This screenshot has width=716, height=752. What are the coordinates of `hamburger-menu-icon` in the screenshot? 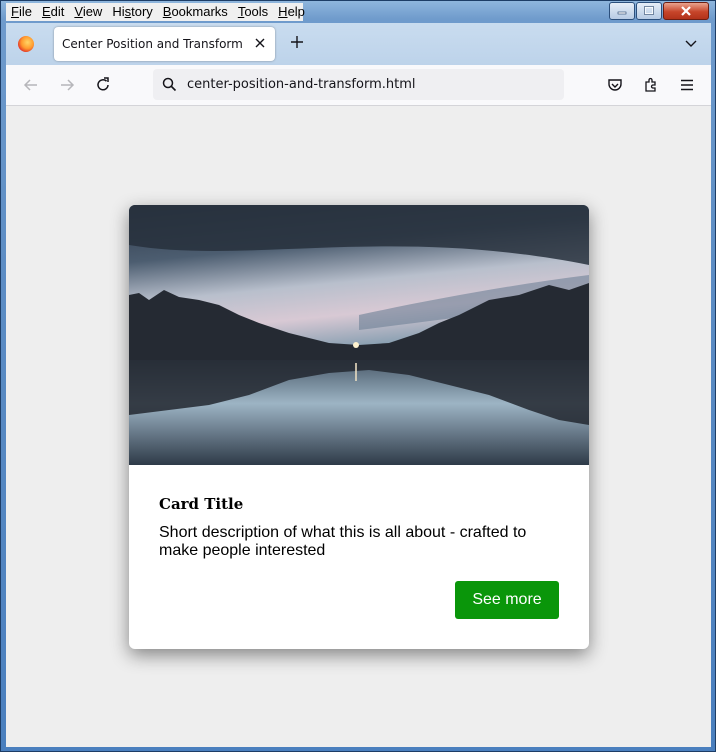 It's located at (687, 85).